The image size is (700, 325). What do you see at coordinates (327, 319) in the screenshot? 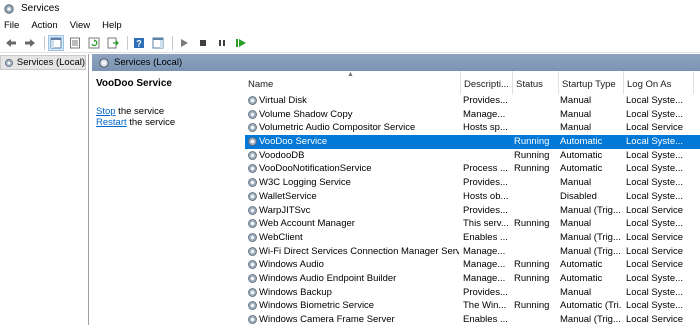
I see `service-name-cell: Windows Camera Frame Server` at bounding box center [327, 319].